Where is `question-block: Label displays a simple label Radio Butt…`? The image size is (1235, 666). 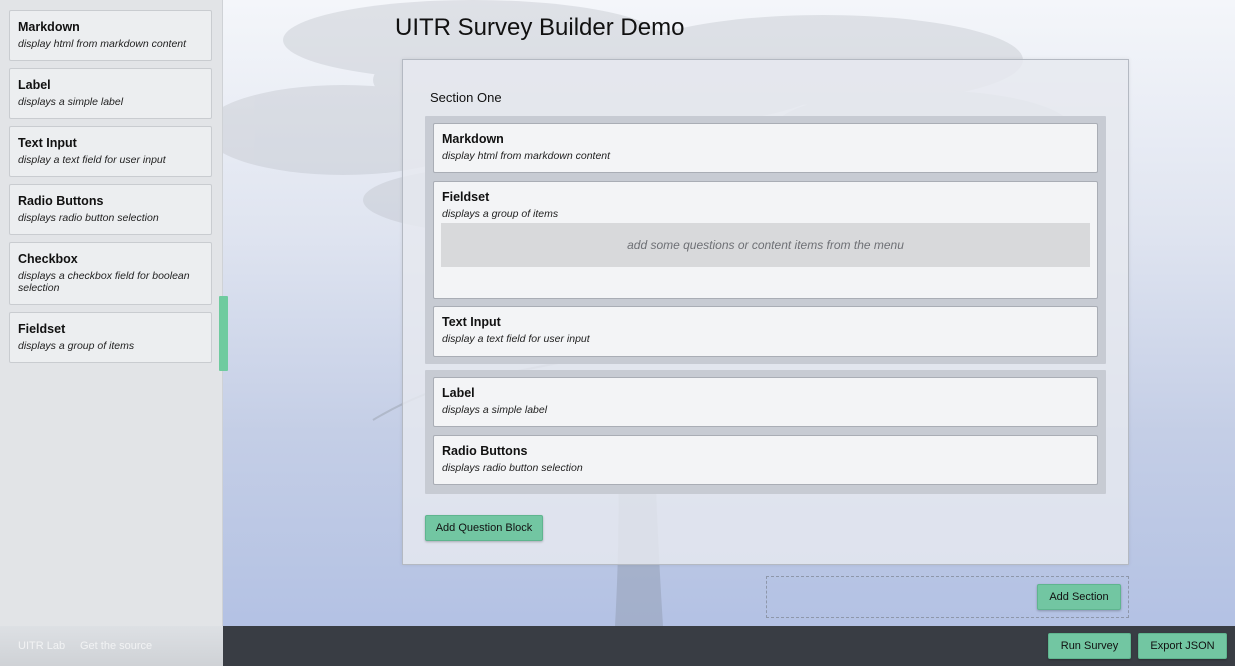
question-block: Label displays a simple label Radio Butt… is located at coordinates (765, 432).